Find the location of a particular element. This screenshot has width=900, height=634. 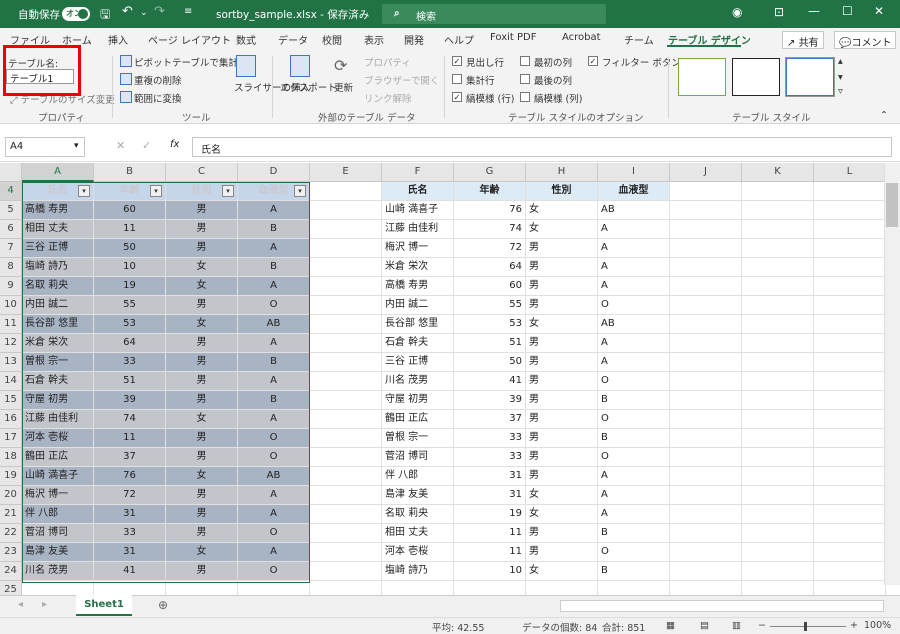

sorted-cell: 51 is located at coordinates (490, 343).